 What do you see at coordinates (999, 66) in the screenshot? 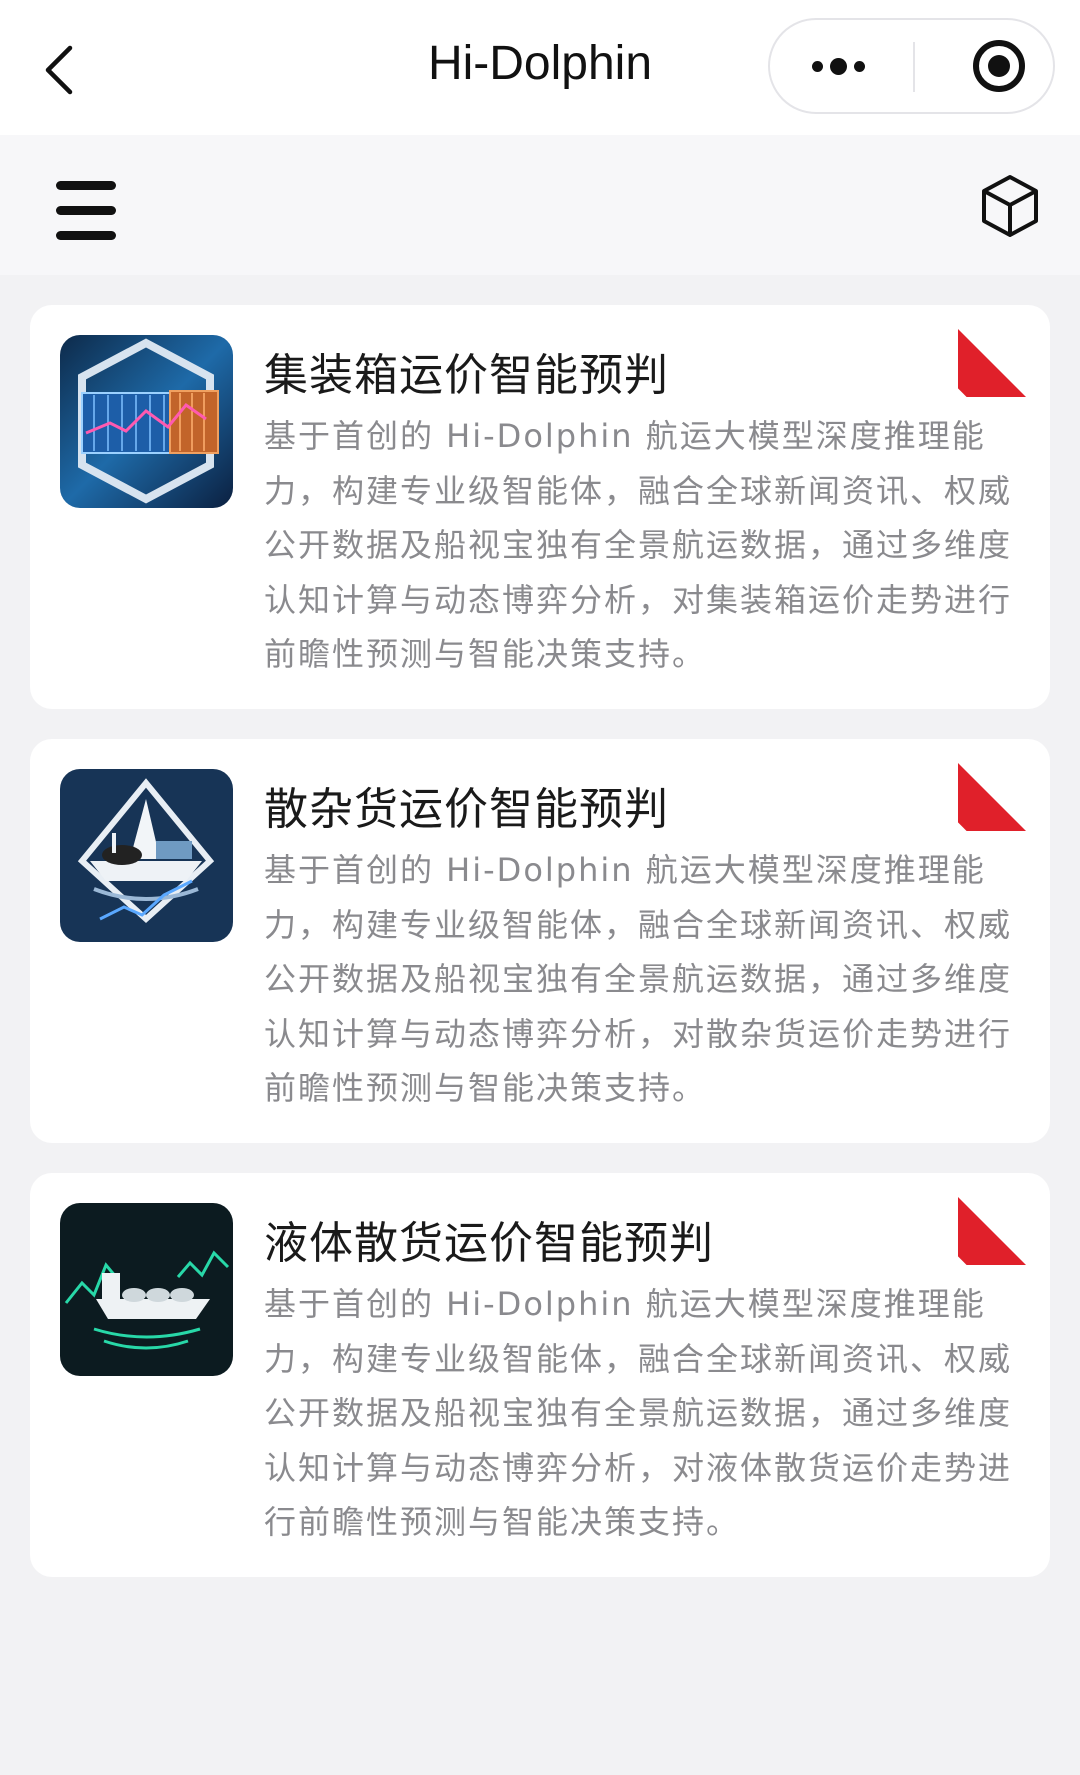
I see `target-close-icon` at bounding box center [999, 66].